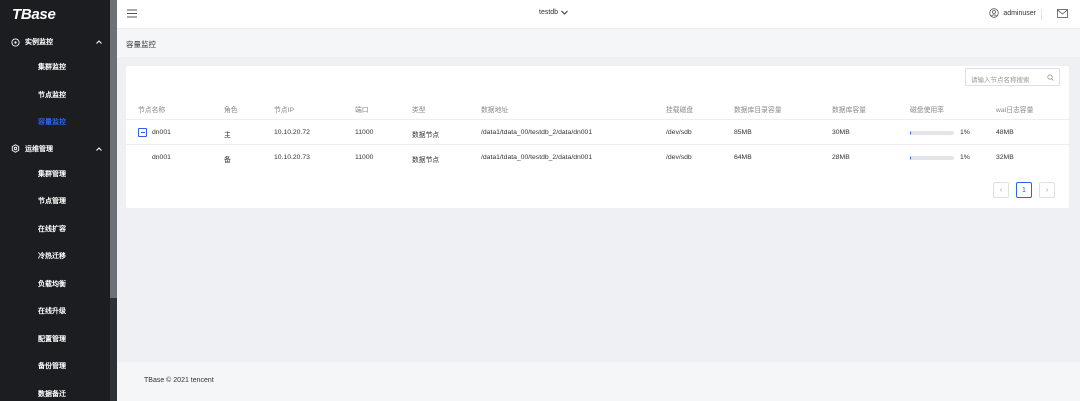  What do you see at coordinates (58, 230) in the screenshot?
I see `sidebar-item-online-scale: 在线扩容` at bounding box center [58, 230].